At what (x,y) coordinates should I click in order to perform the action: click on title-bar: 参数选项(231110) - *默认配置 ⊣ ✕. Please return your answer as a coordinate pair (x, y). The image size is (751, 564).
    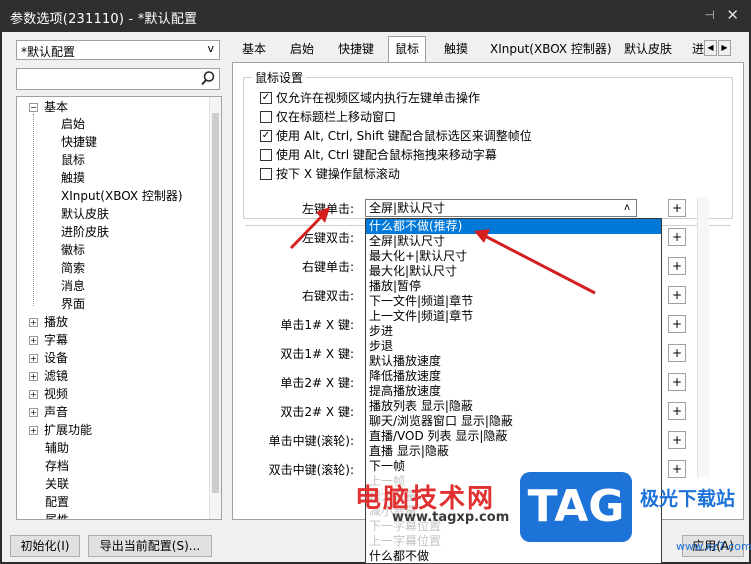
    Looking at the image, I should click on (375, 16).